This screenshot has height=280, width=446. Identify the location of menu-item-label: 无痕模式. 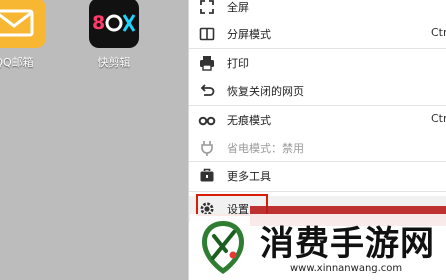
(249, 120).